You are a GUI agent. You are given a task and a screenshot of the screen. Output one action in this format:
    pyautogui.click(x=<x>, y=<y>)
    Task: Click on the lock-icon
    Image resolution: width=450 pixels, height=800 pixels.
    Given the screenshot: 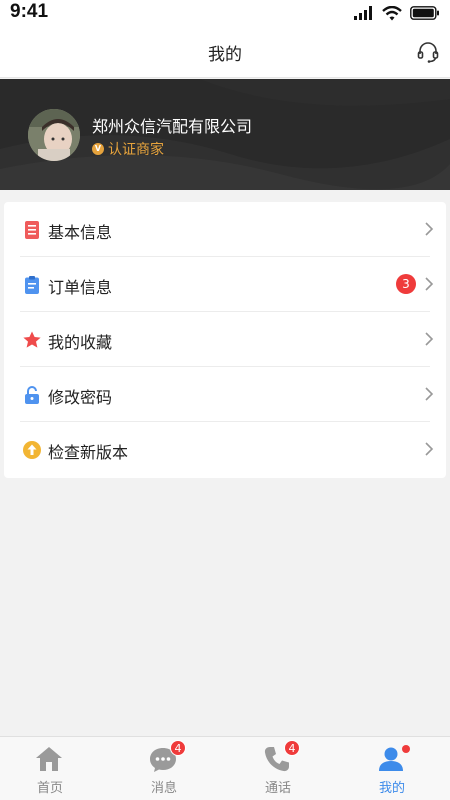 What is the action you would take?
    pyautogui.click(x=32, y=395)
    